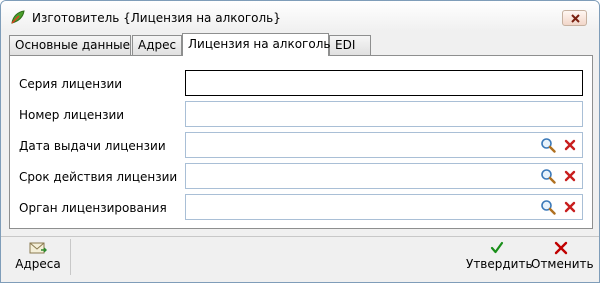 This screenshot has width=600, height=283. I want to click on license-number-label: Номер лицензии, so click(72, 115).